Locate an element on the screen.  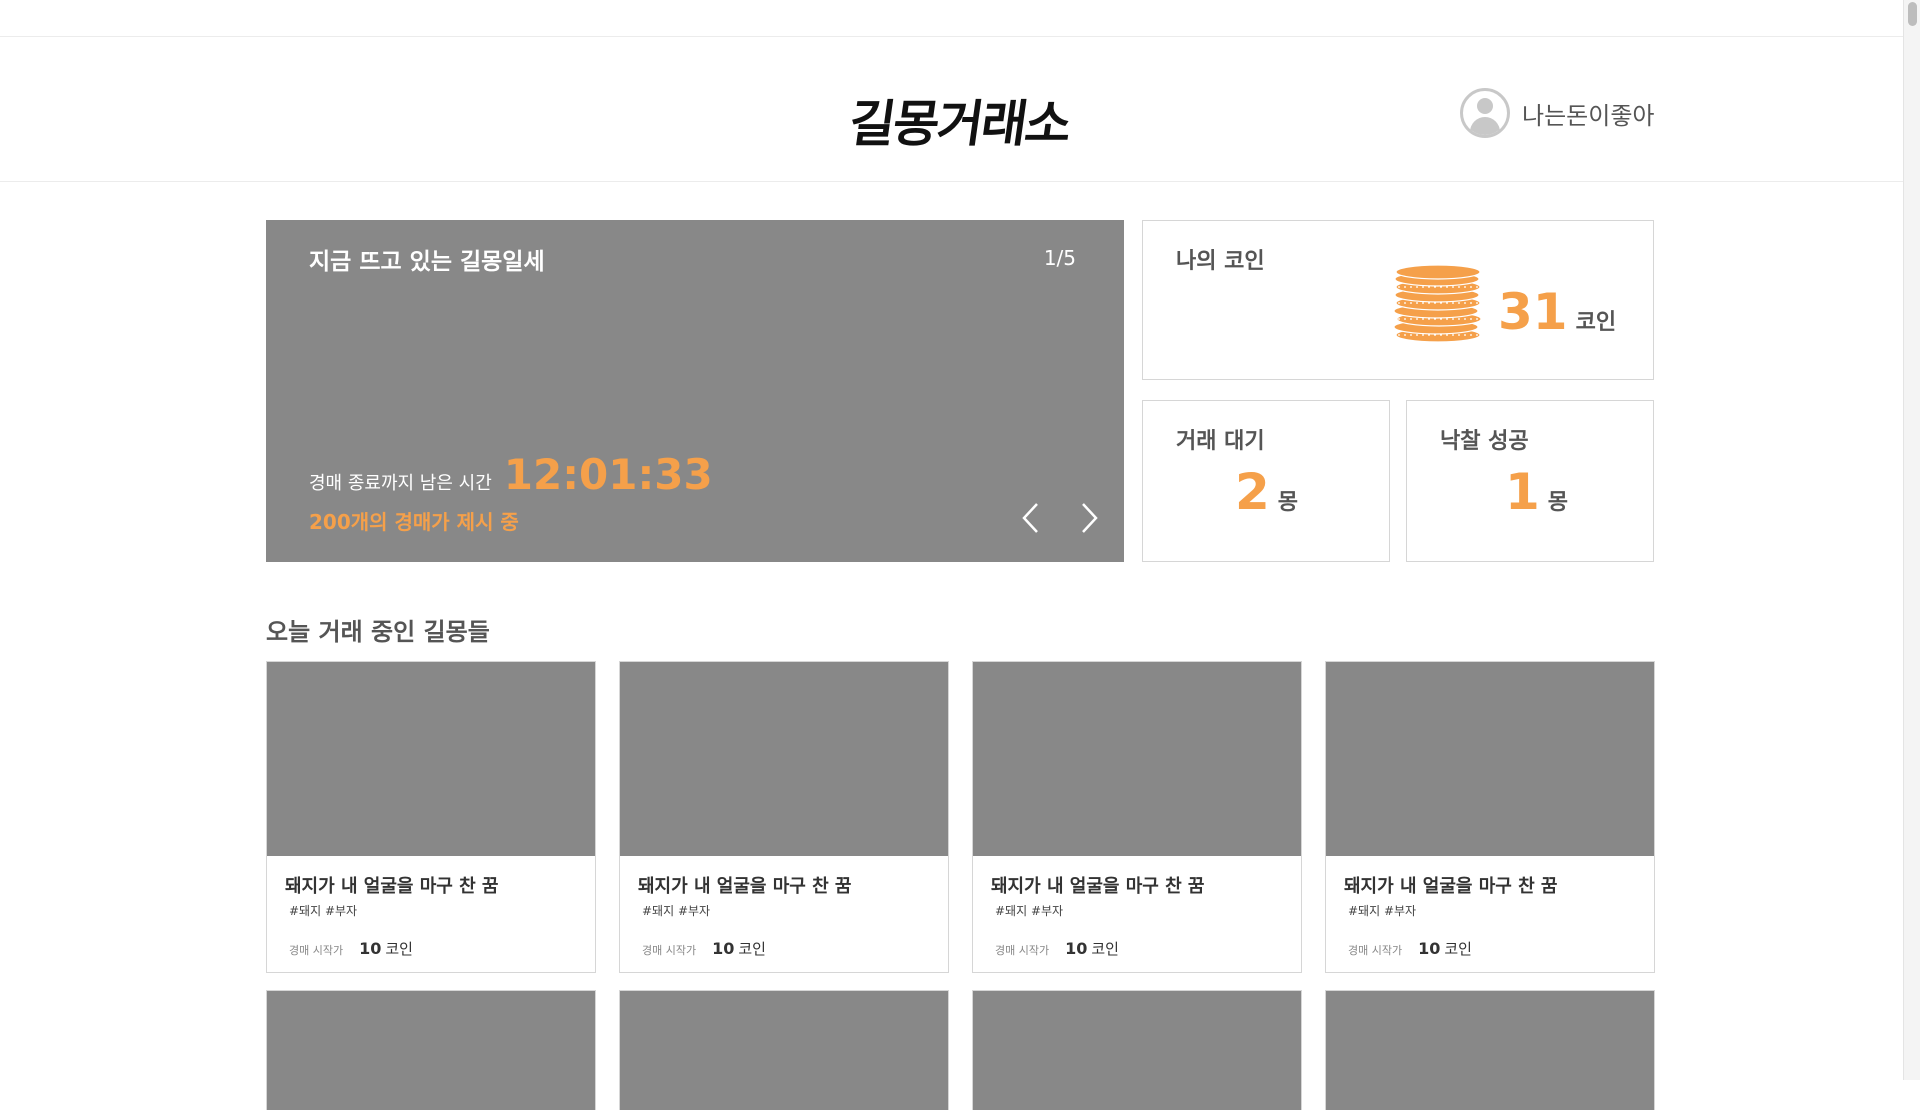
page-scrollbar is located at coordinates (1911, 540).